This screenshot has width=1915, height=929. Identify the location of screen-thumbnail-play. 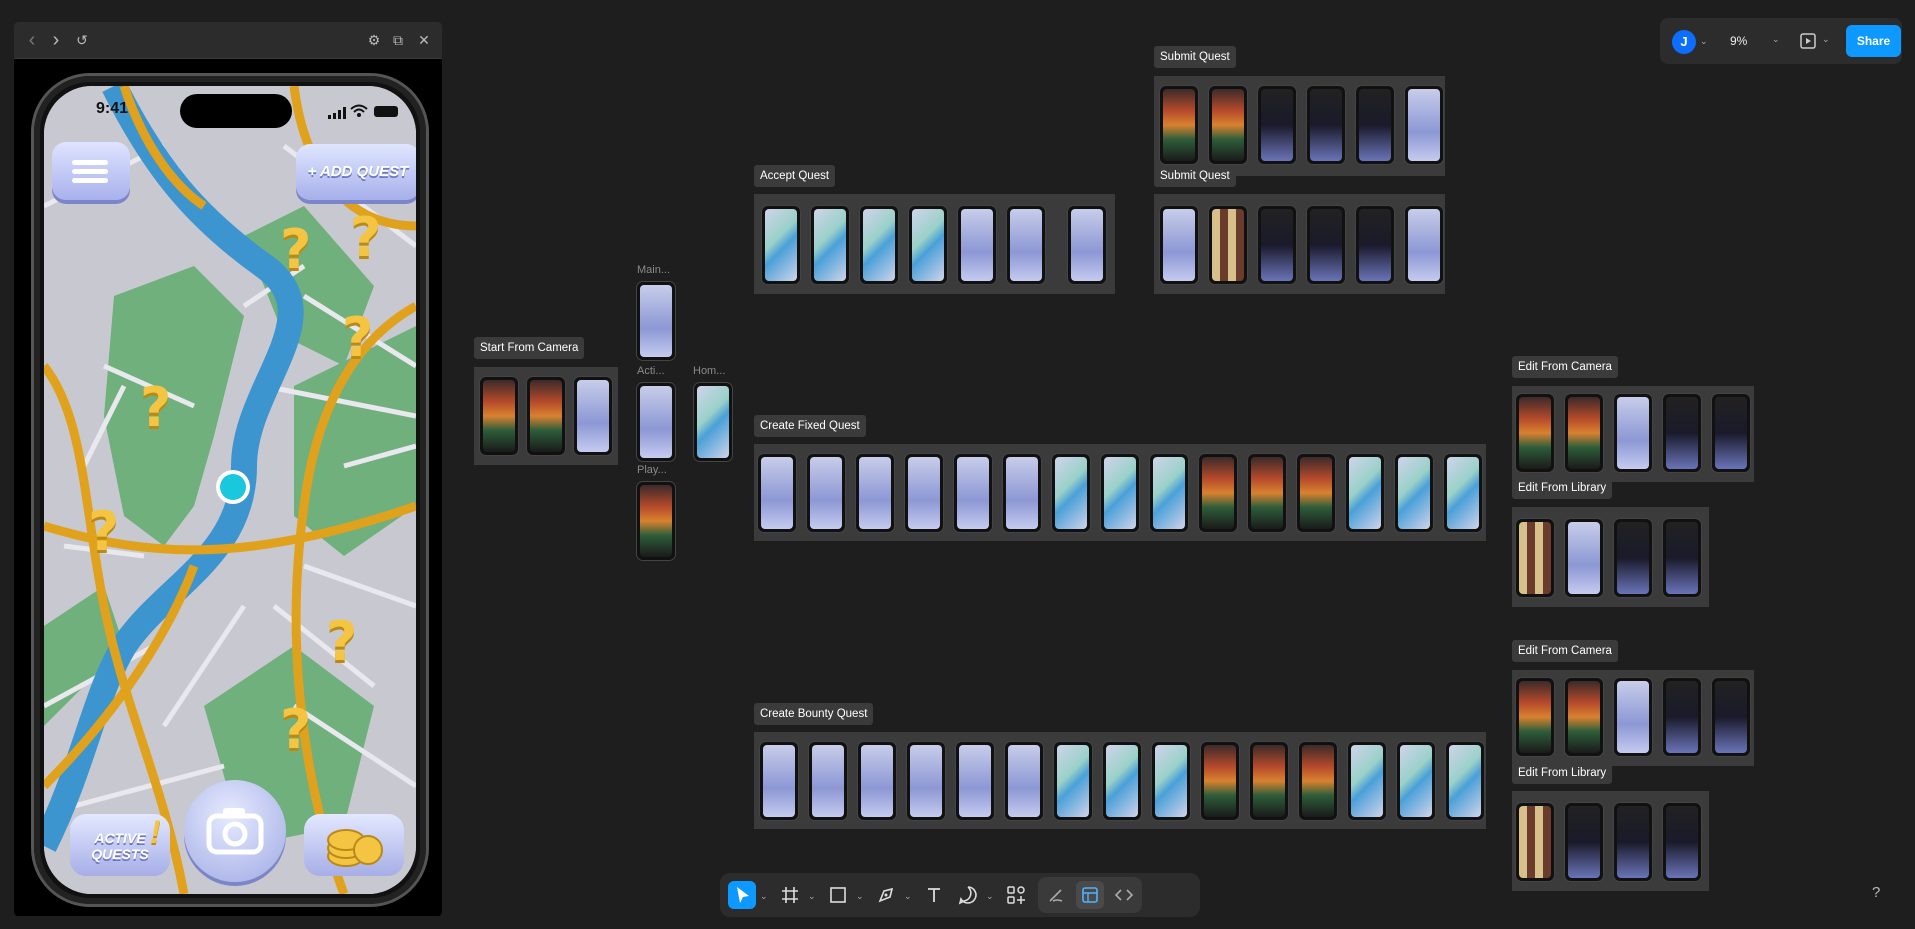
(656, 521).